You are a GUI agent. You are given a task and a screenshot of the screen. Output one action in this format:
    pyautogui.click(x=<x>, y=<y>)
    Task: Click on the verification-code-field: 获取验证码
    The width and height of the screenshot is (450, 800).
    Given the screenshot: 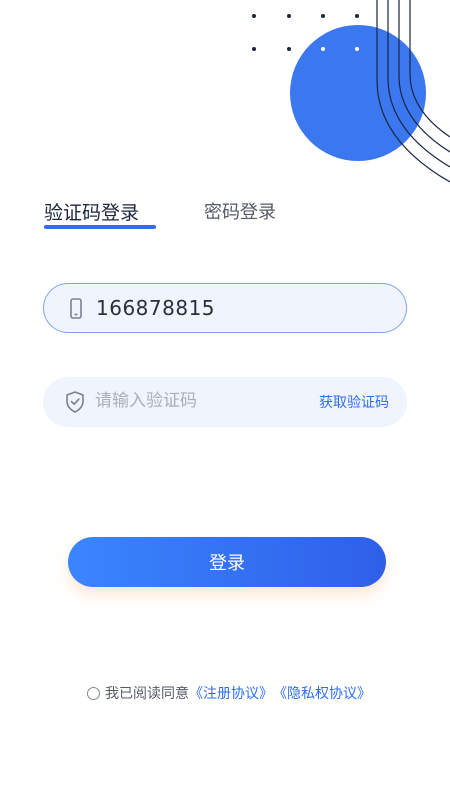 What is the action you would take?
    pyautogui.click(x=225, y=402)
    